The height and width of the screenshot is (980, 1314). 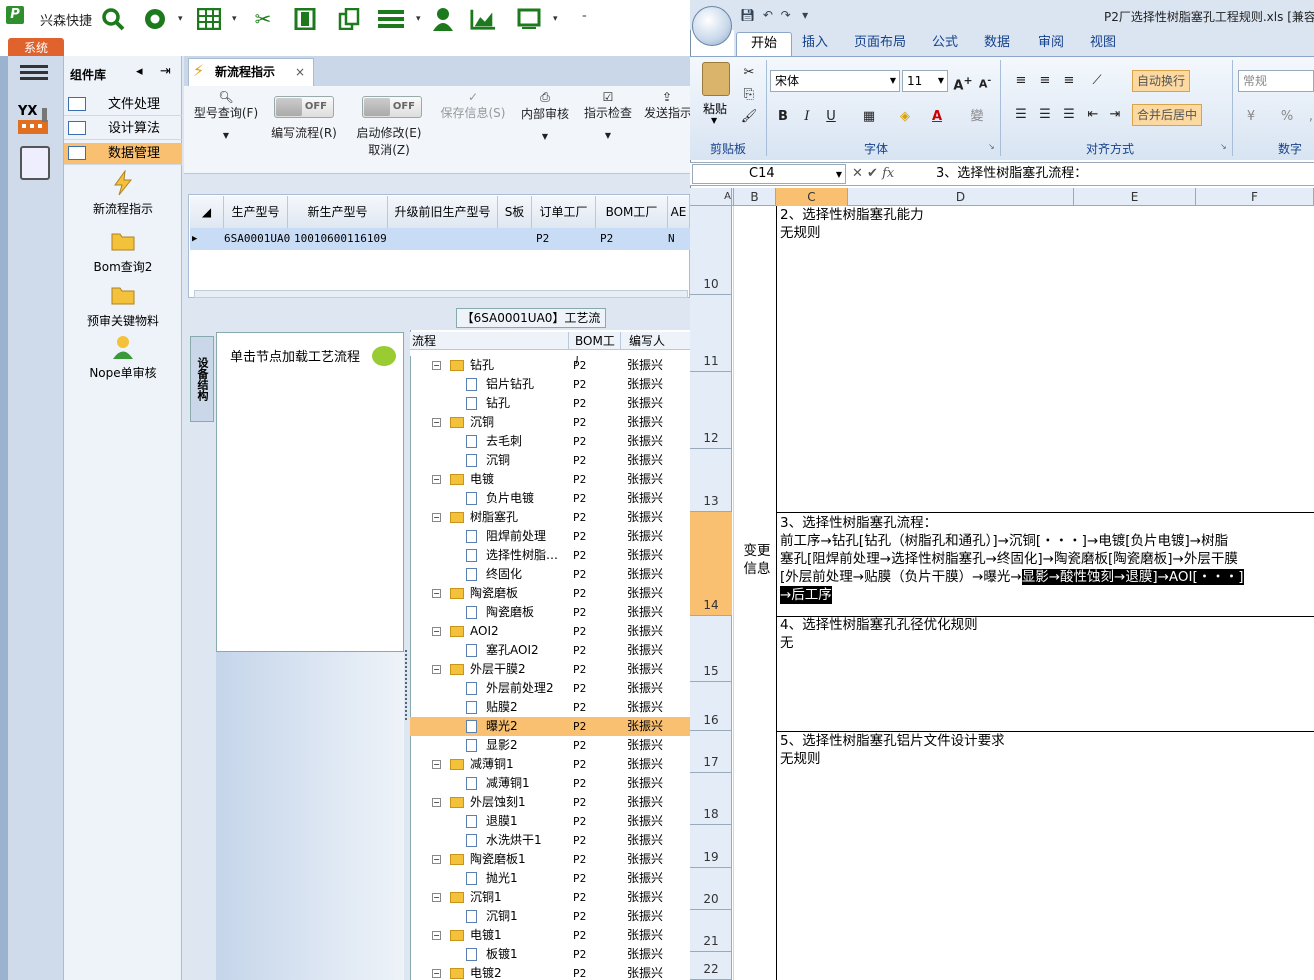 What do you see at coordinates (807, 117) in the screenshot?
I see `italic-icon: I` at bounding box center [807, 117].